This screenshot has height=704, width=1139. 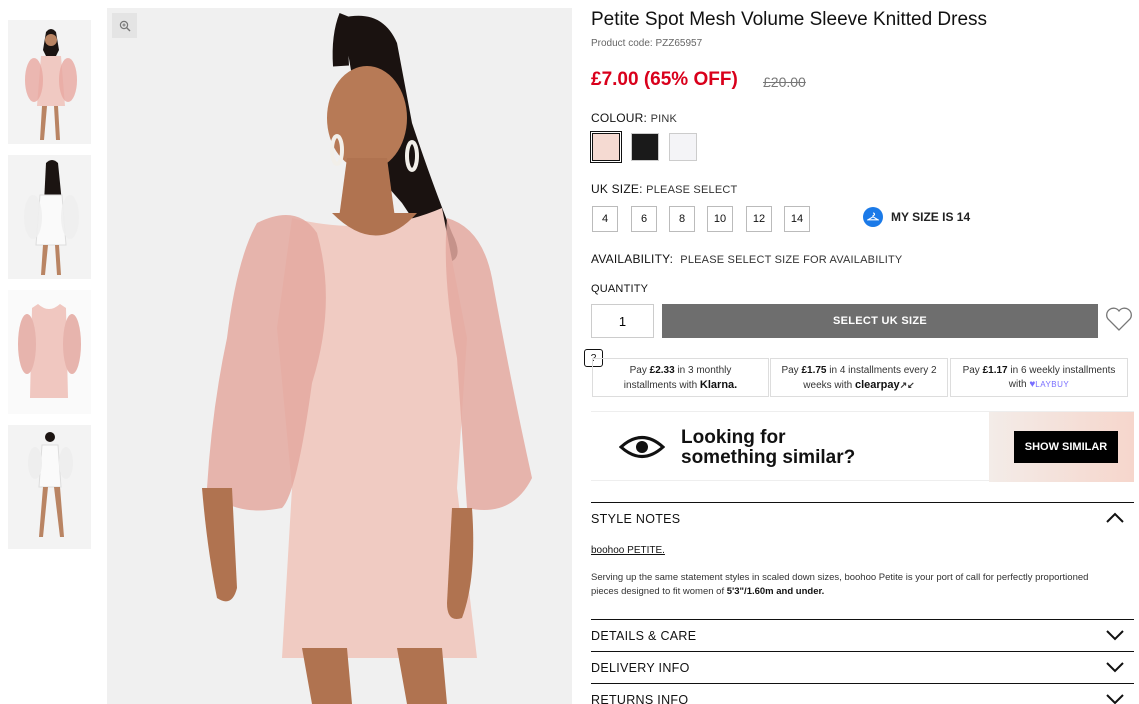 What do you see at coordinates (877, 385) in the screenshot?
I see `clearpay-logo: clearpay` at bounding box center [877, 385].